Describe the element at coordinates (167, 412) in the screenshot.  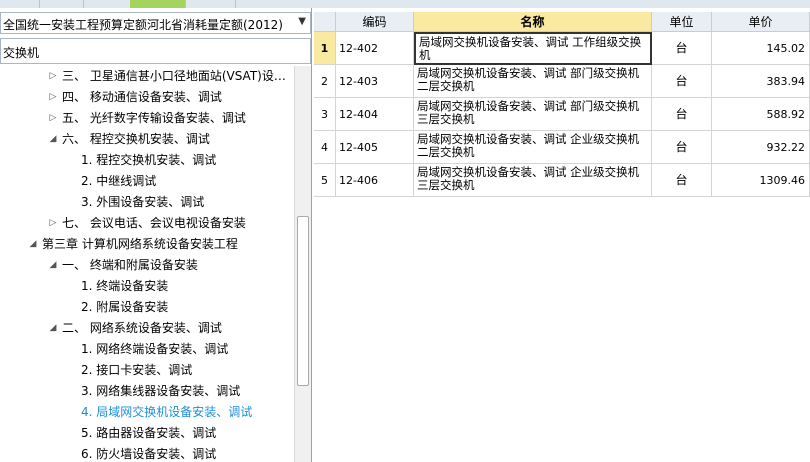
I see `tree-node-label: 4. 局域网交换机设备安装、调试` at that location.